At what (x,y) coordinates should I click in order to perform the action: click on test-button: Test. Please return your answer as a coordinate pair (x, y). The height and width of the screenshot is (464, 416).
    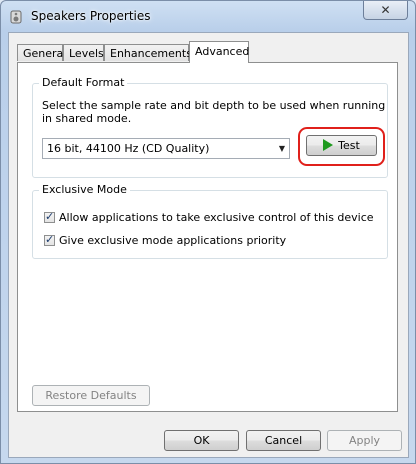
    Looking at the image, I should click on (341, 145).